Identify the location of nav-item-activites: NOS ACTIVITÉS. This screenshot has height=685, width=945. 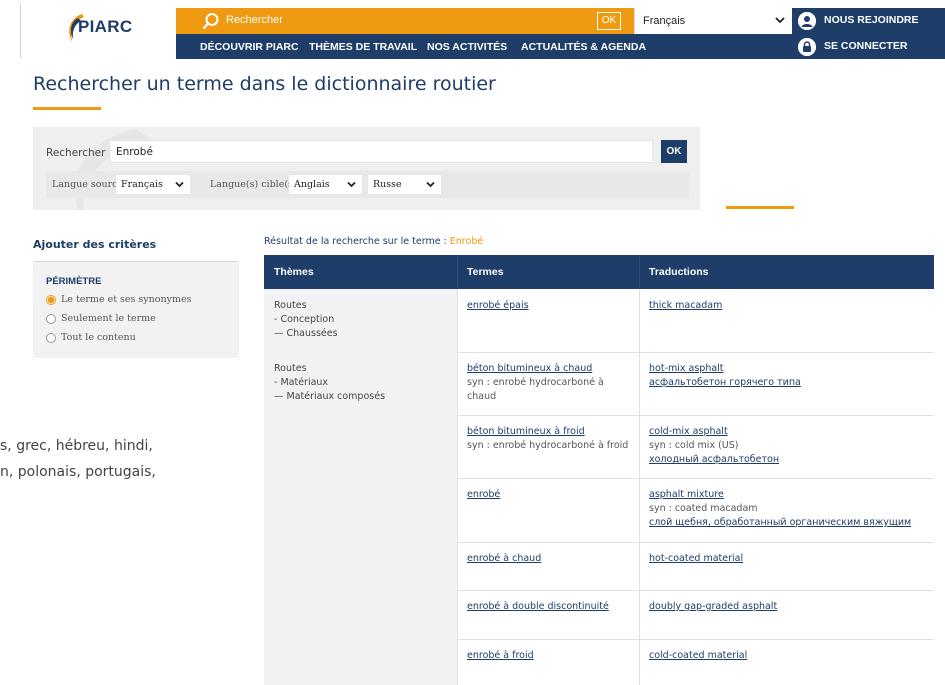
(467, 47).